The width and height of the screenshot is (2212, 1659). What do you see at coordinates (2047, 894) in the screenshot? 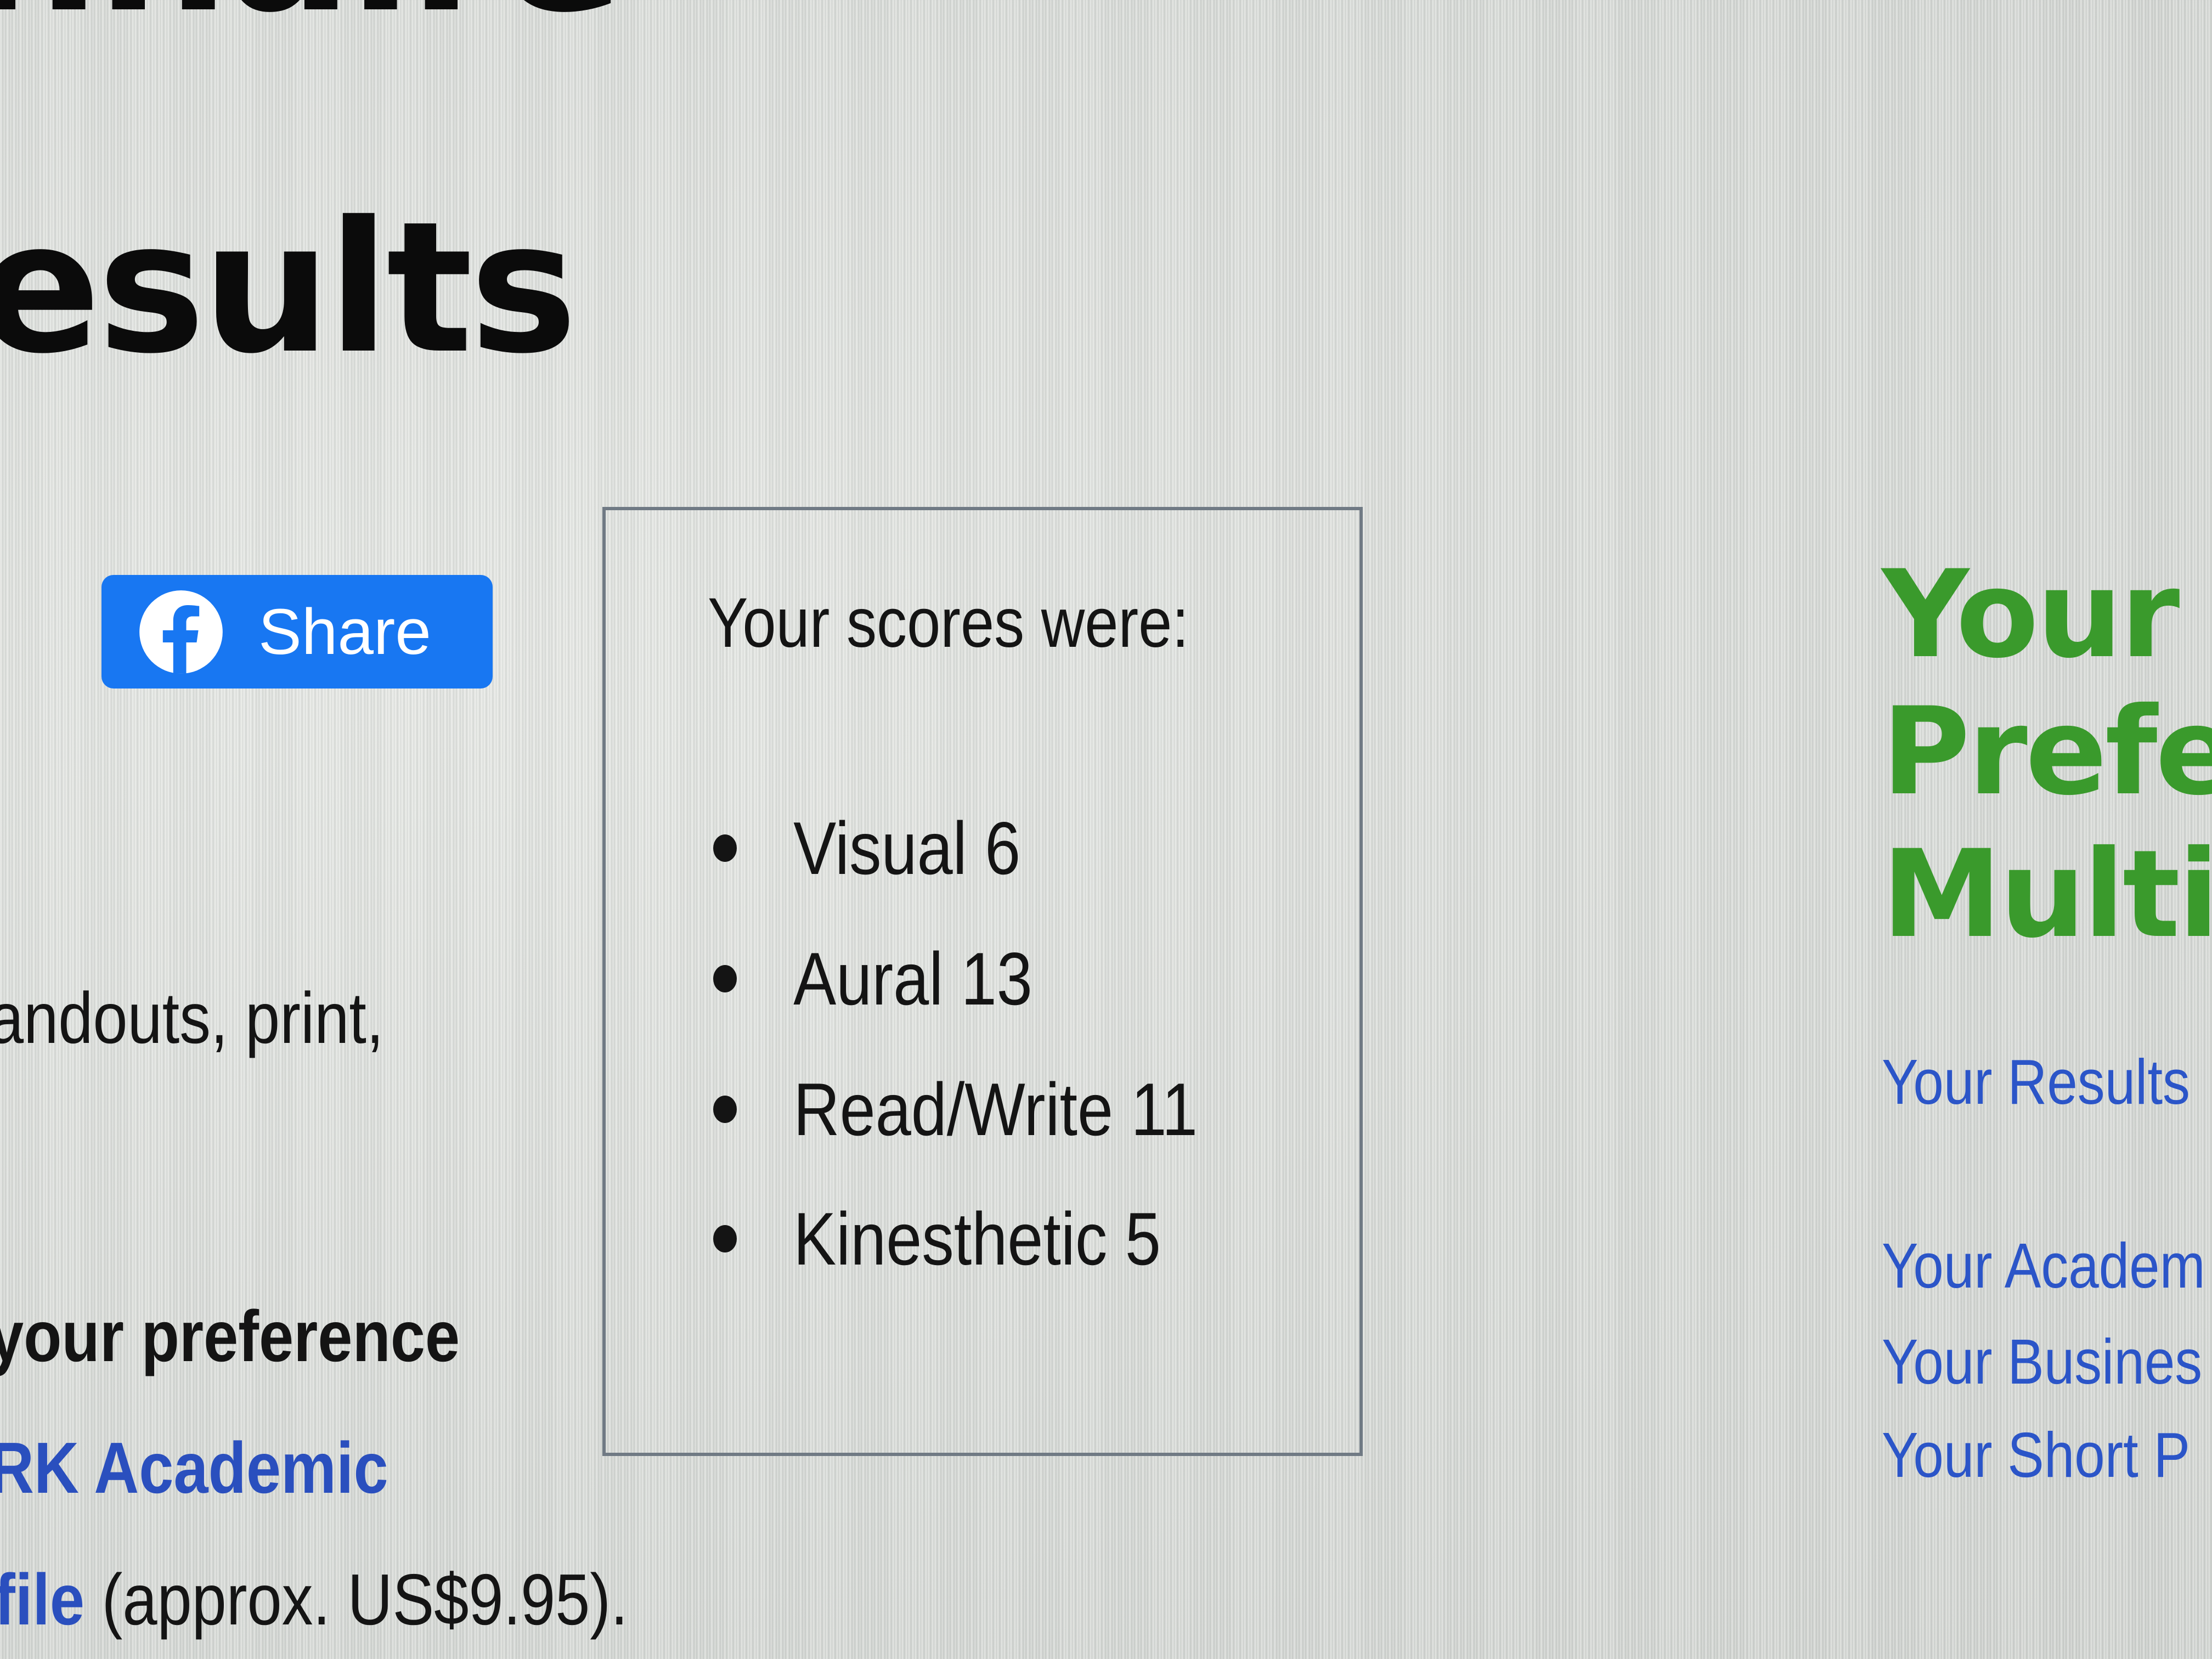
I see `sidebar-heading-line: Multi` at bounding box center [2047, 894].